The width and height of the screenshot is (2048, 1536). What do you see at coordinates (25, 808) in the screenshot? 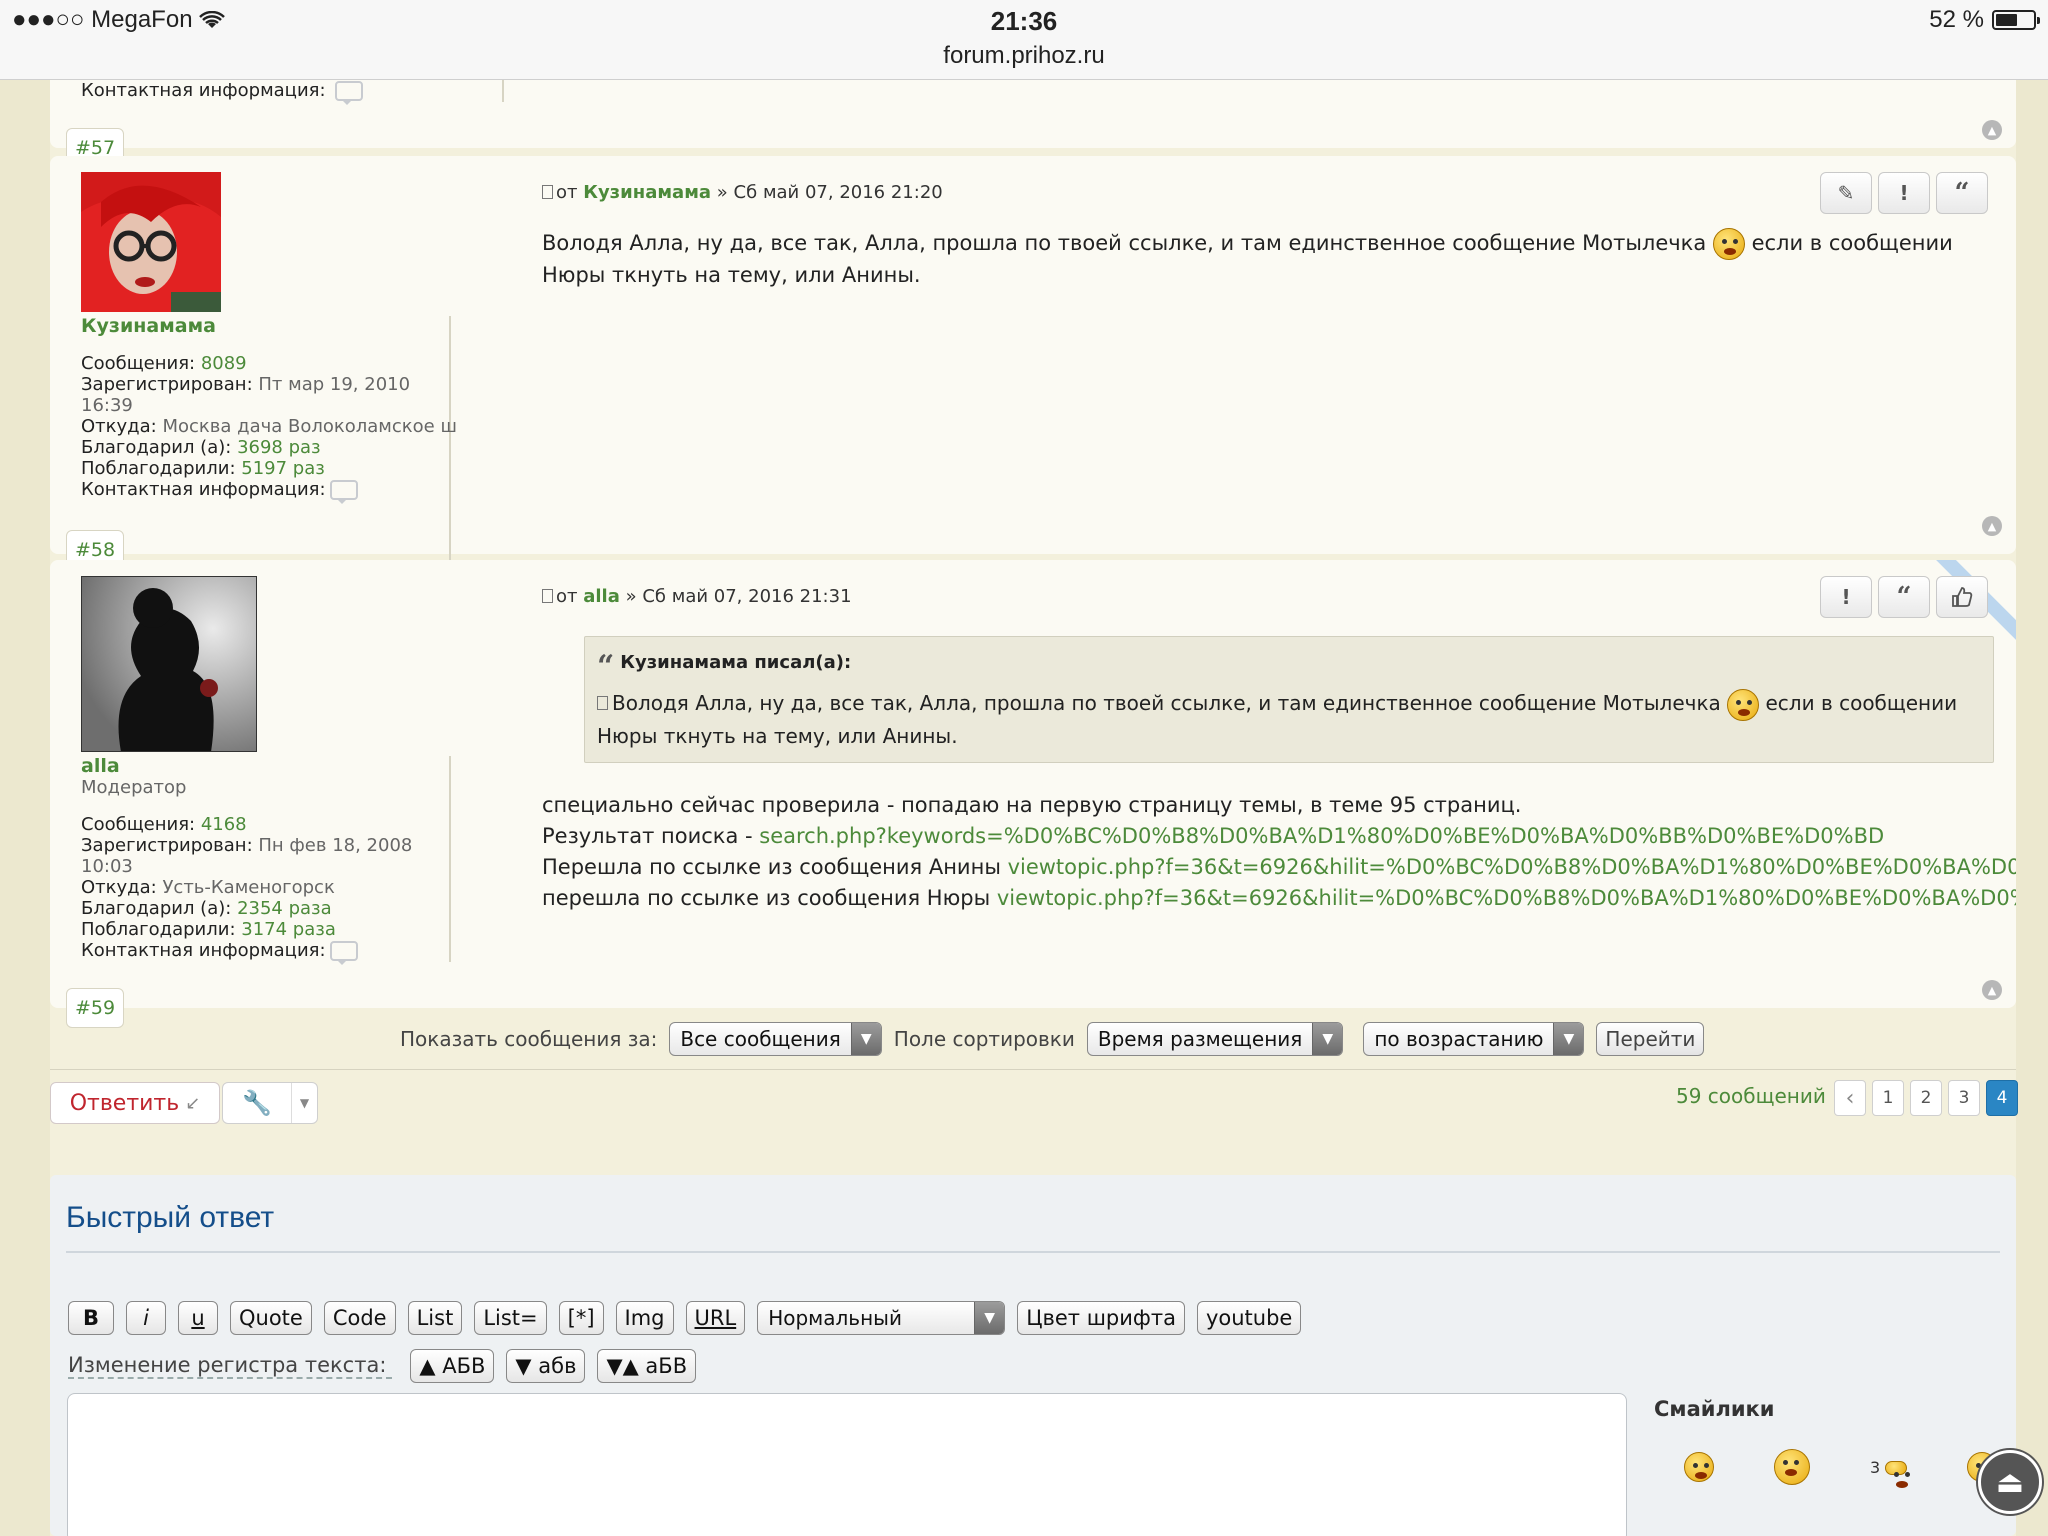
I see `left-rail` at bounding box center [25, 808].